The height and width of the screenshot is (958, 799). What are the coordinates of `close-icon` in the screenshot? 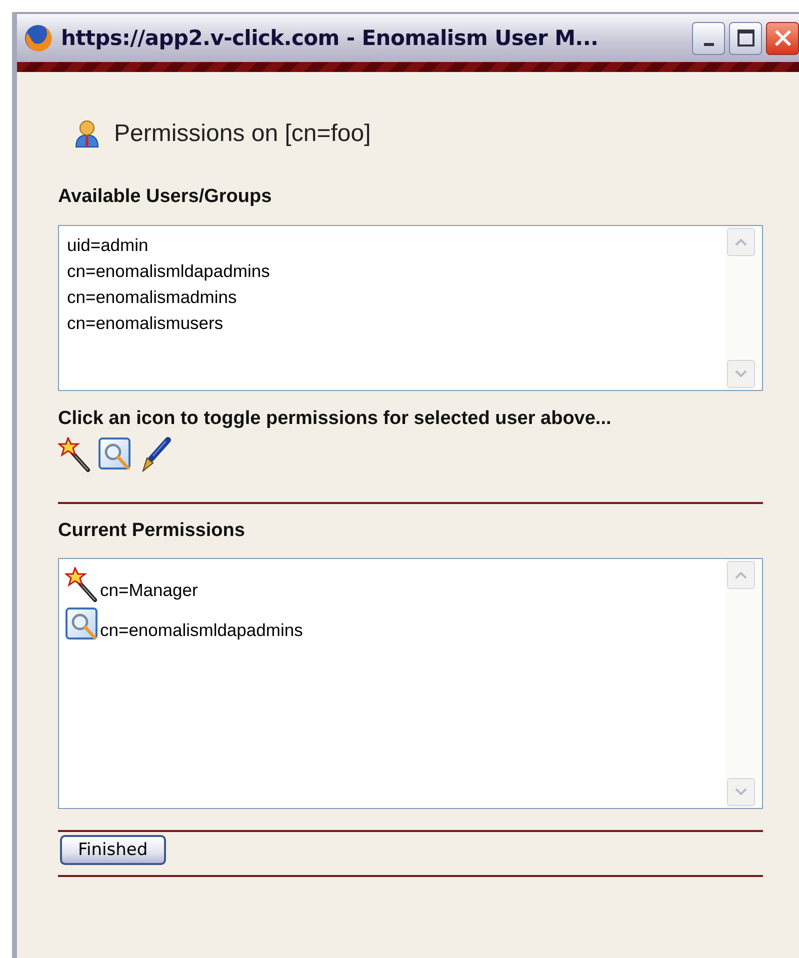 It's located at (782, 38).